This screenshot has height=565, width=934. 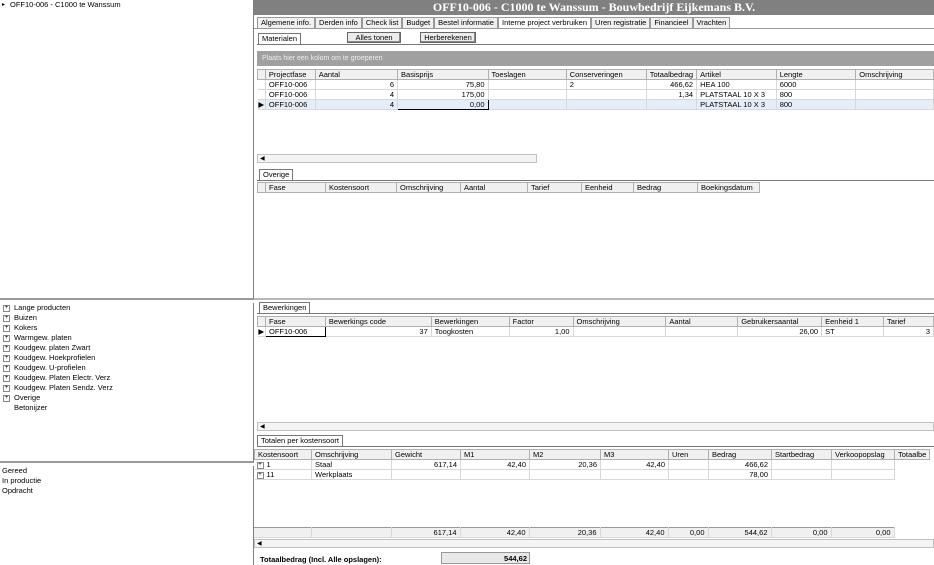 What do you see at coordinates (6, 5) in the screenshot?
I see `expand-icon: ▸` at bounding box center [6, 5].